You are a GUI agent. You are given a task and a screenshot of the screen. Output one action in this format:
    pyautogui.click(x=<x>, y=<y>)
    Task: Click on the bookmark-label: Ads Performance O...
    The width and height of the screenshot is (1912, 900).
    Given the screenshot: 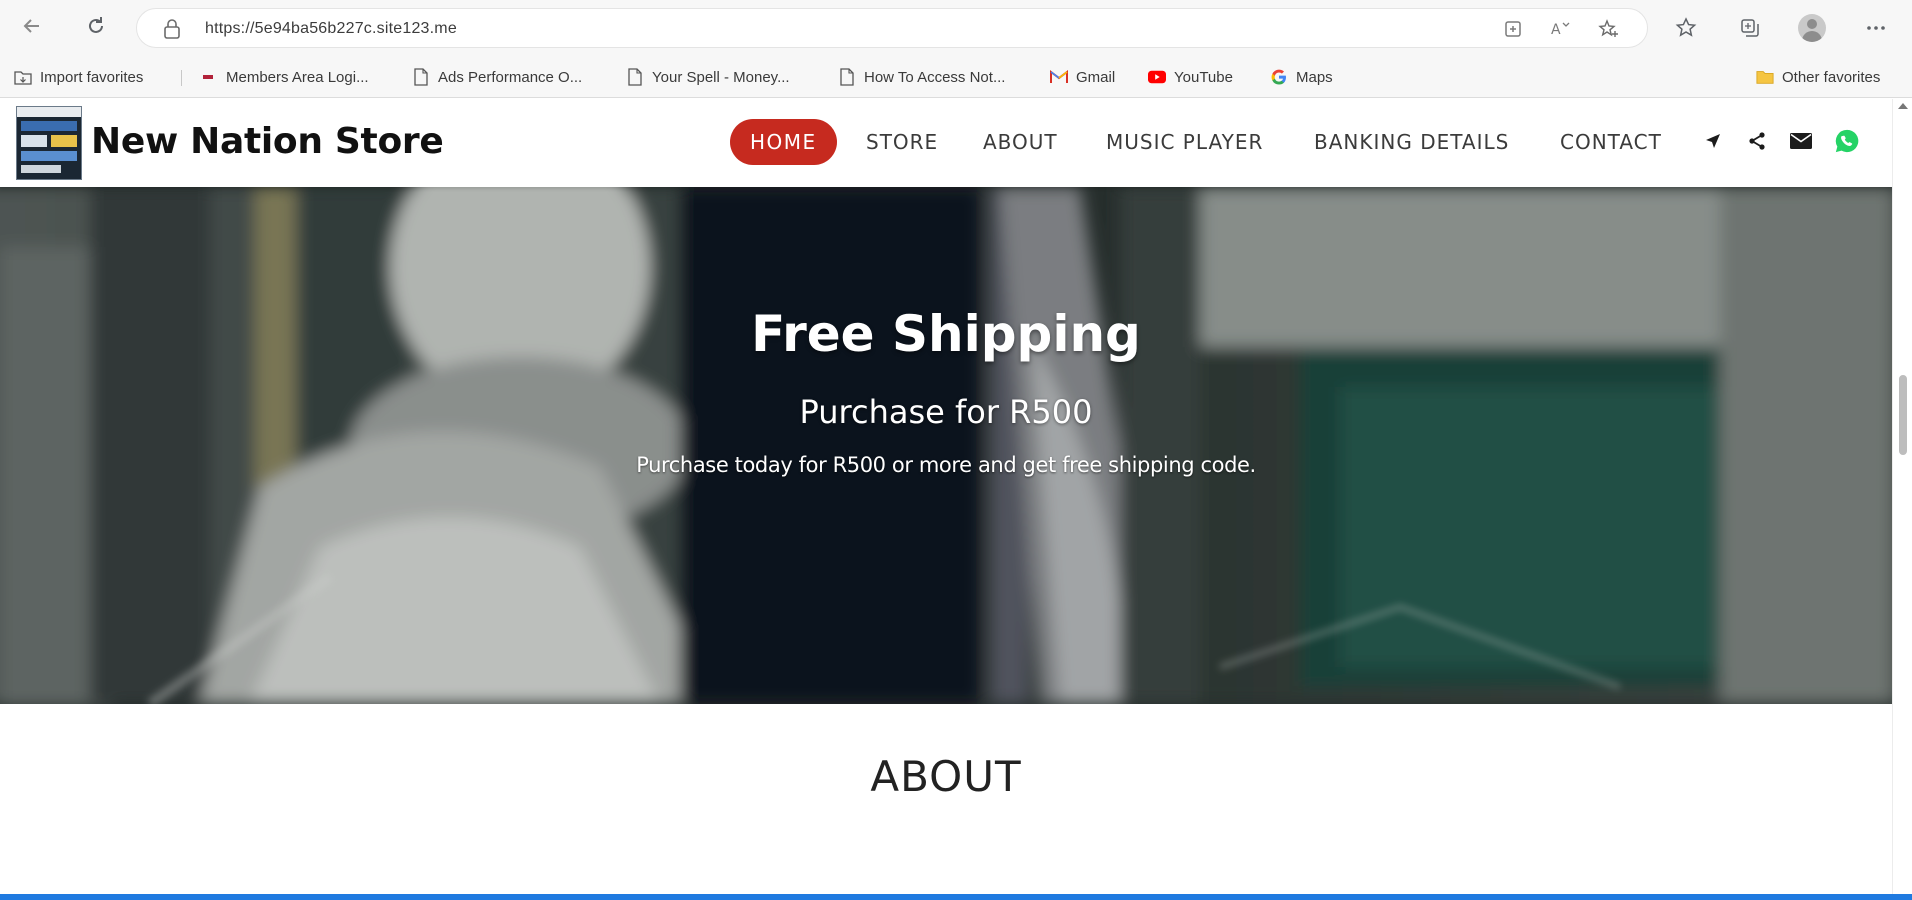 What is the action you would take?
    pyautogui.click(x=510, y=77)
    